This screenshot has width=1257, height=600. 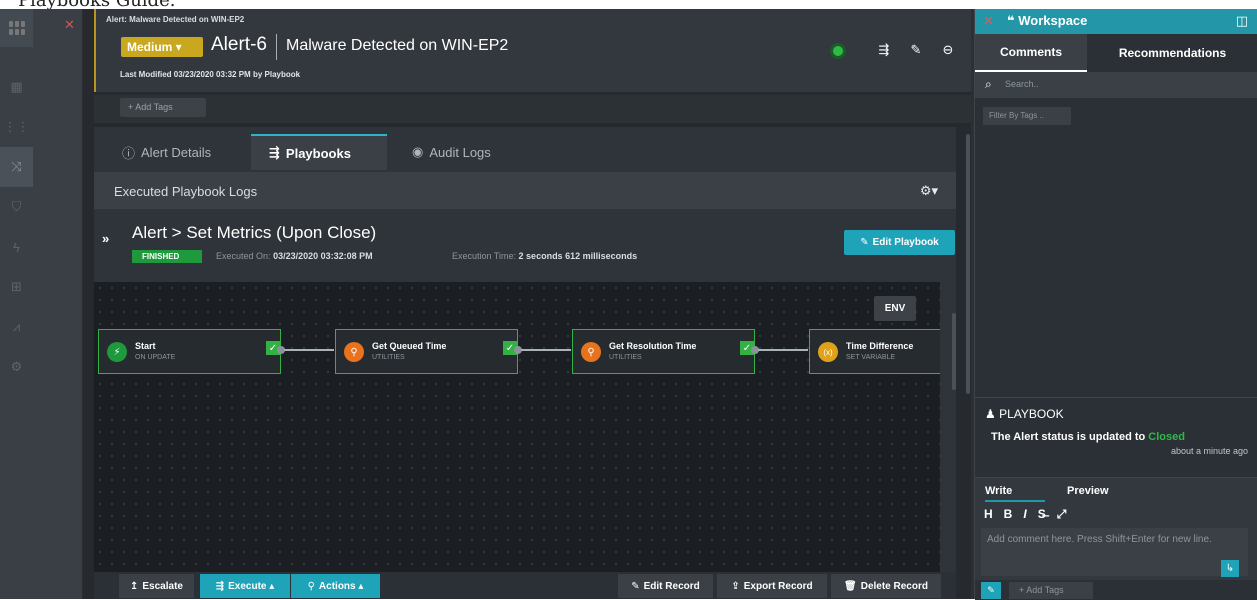 I want to click on briefcase-icon: ⊞, so click(x=16, y=287).